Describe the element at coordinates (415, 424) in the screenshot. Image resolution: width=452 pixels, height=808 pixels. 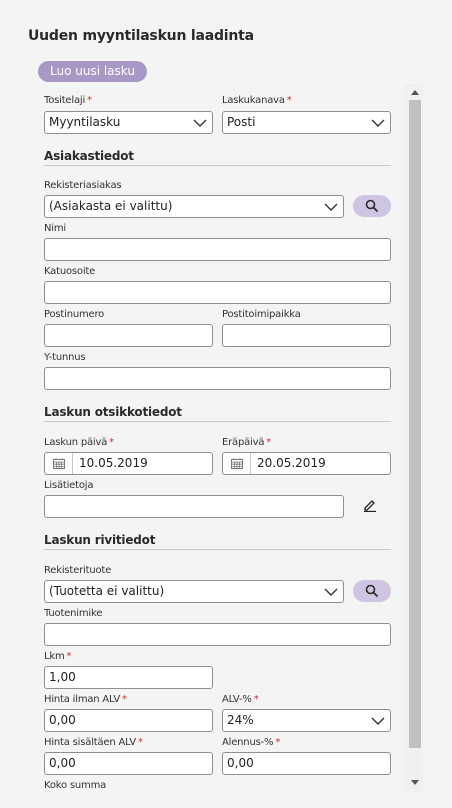
I see `scrollbar-thumb` at that location.